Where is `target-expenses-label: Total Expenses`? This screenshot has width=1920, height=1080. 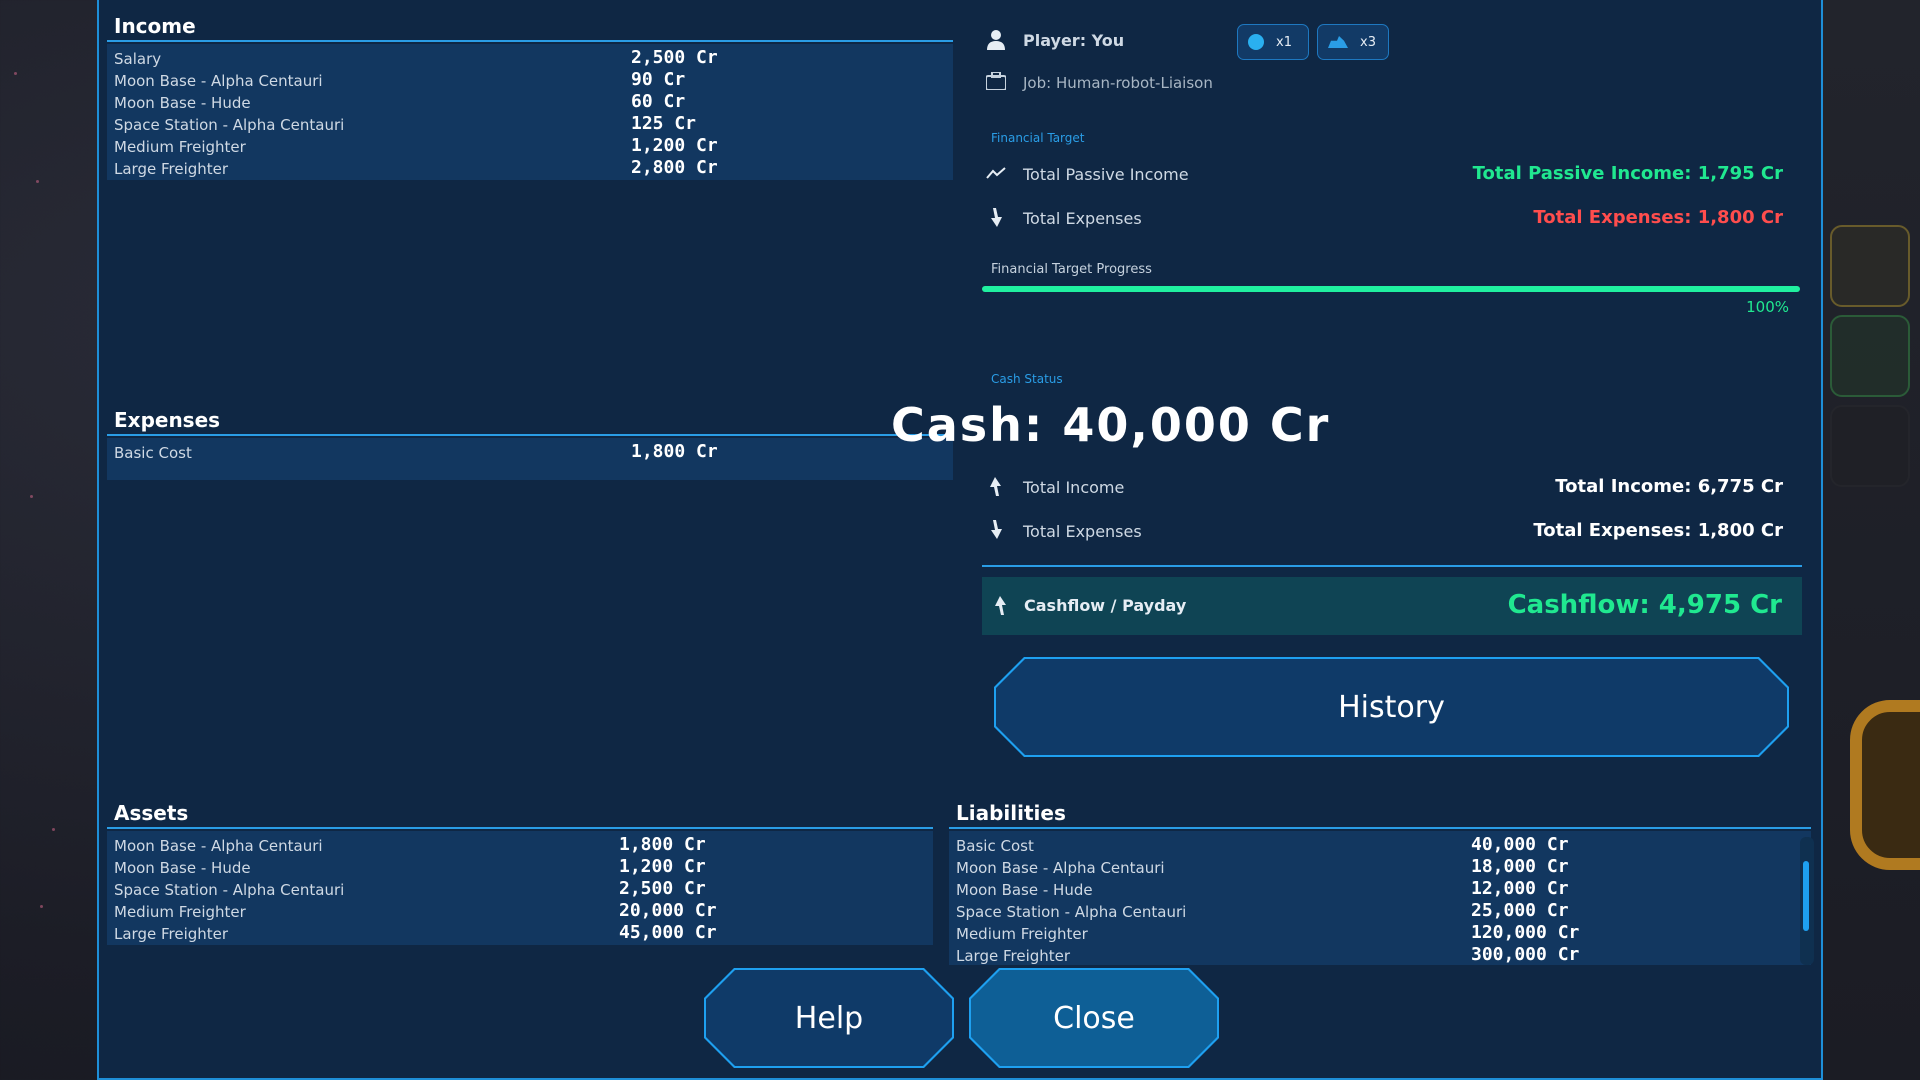
target-expenses-label: Total Expenses is located at coordinates (1082, 218).